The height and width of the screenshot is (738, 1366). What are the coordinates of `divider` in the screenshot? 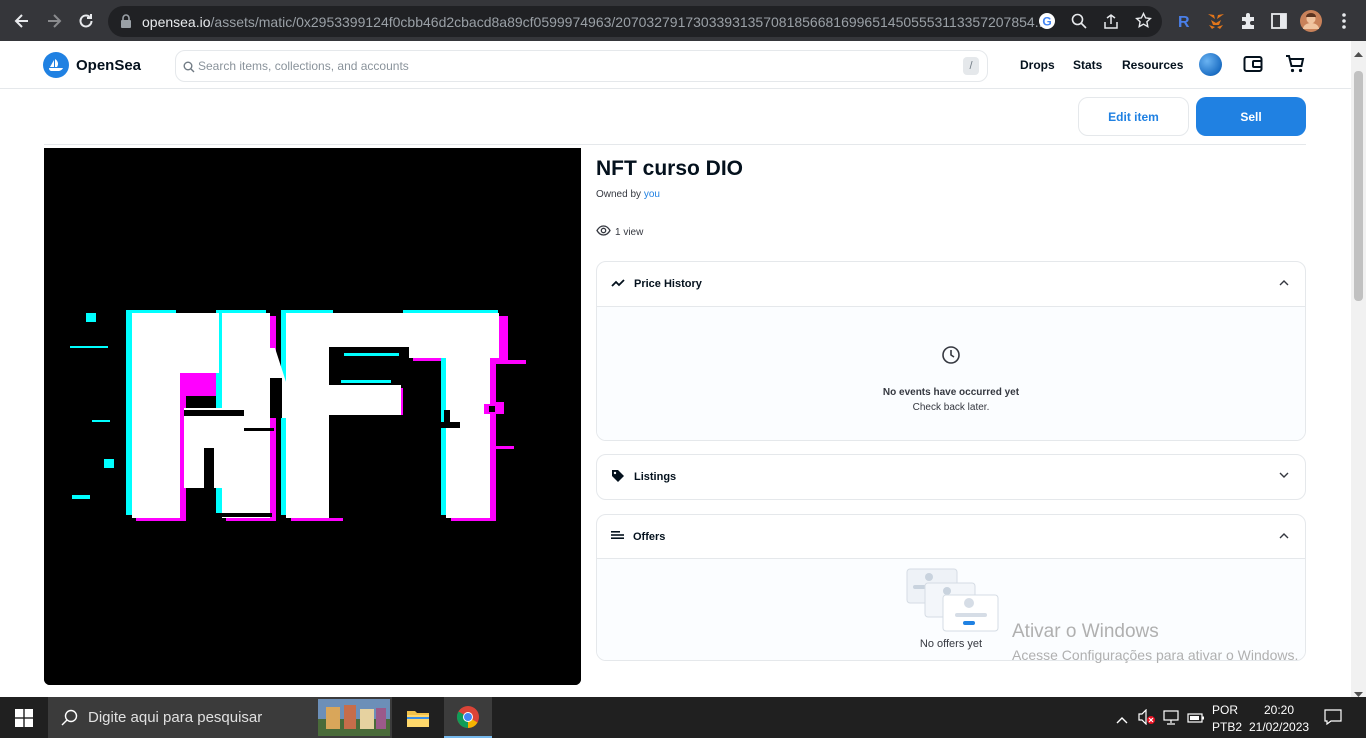 It's located at (675, 144).